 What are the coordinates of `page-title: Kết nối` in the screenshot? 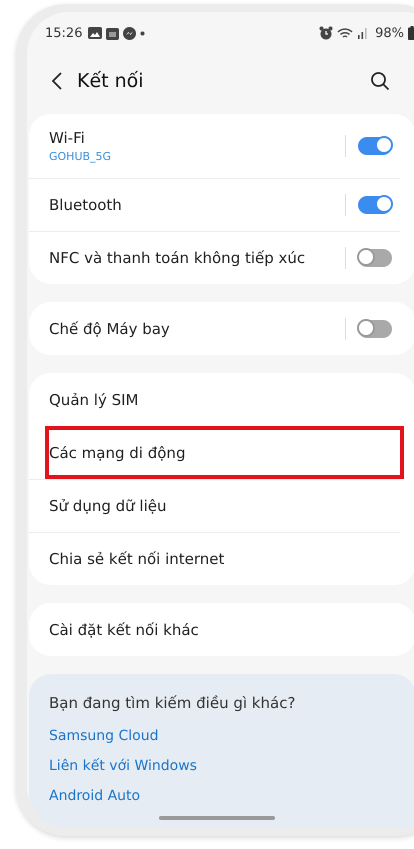 It's located at (110, 81).